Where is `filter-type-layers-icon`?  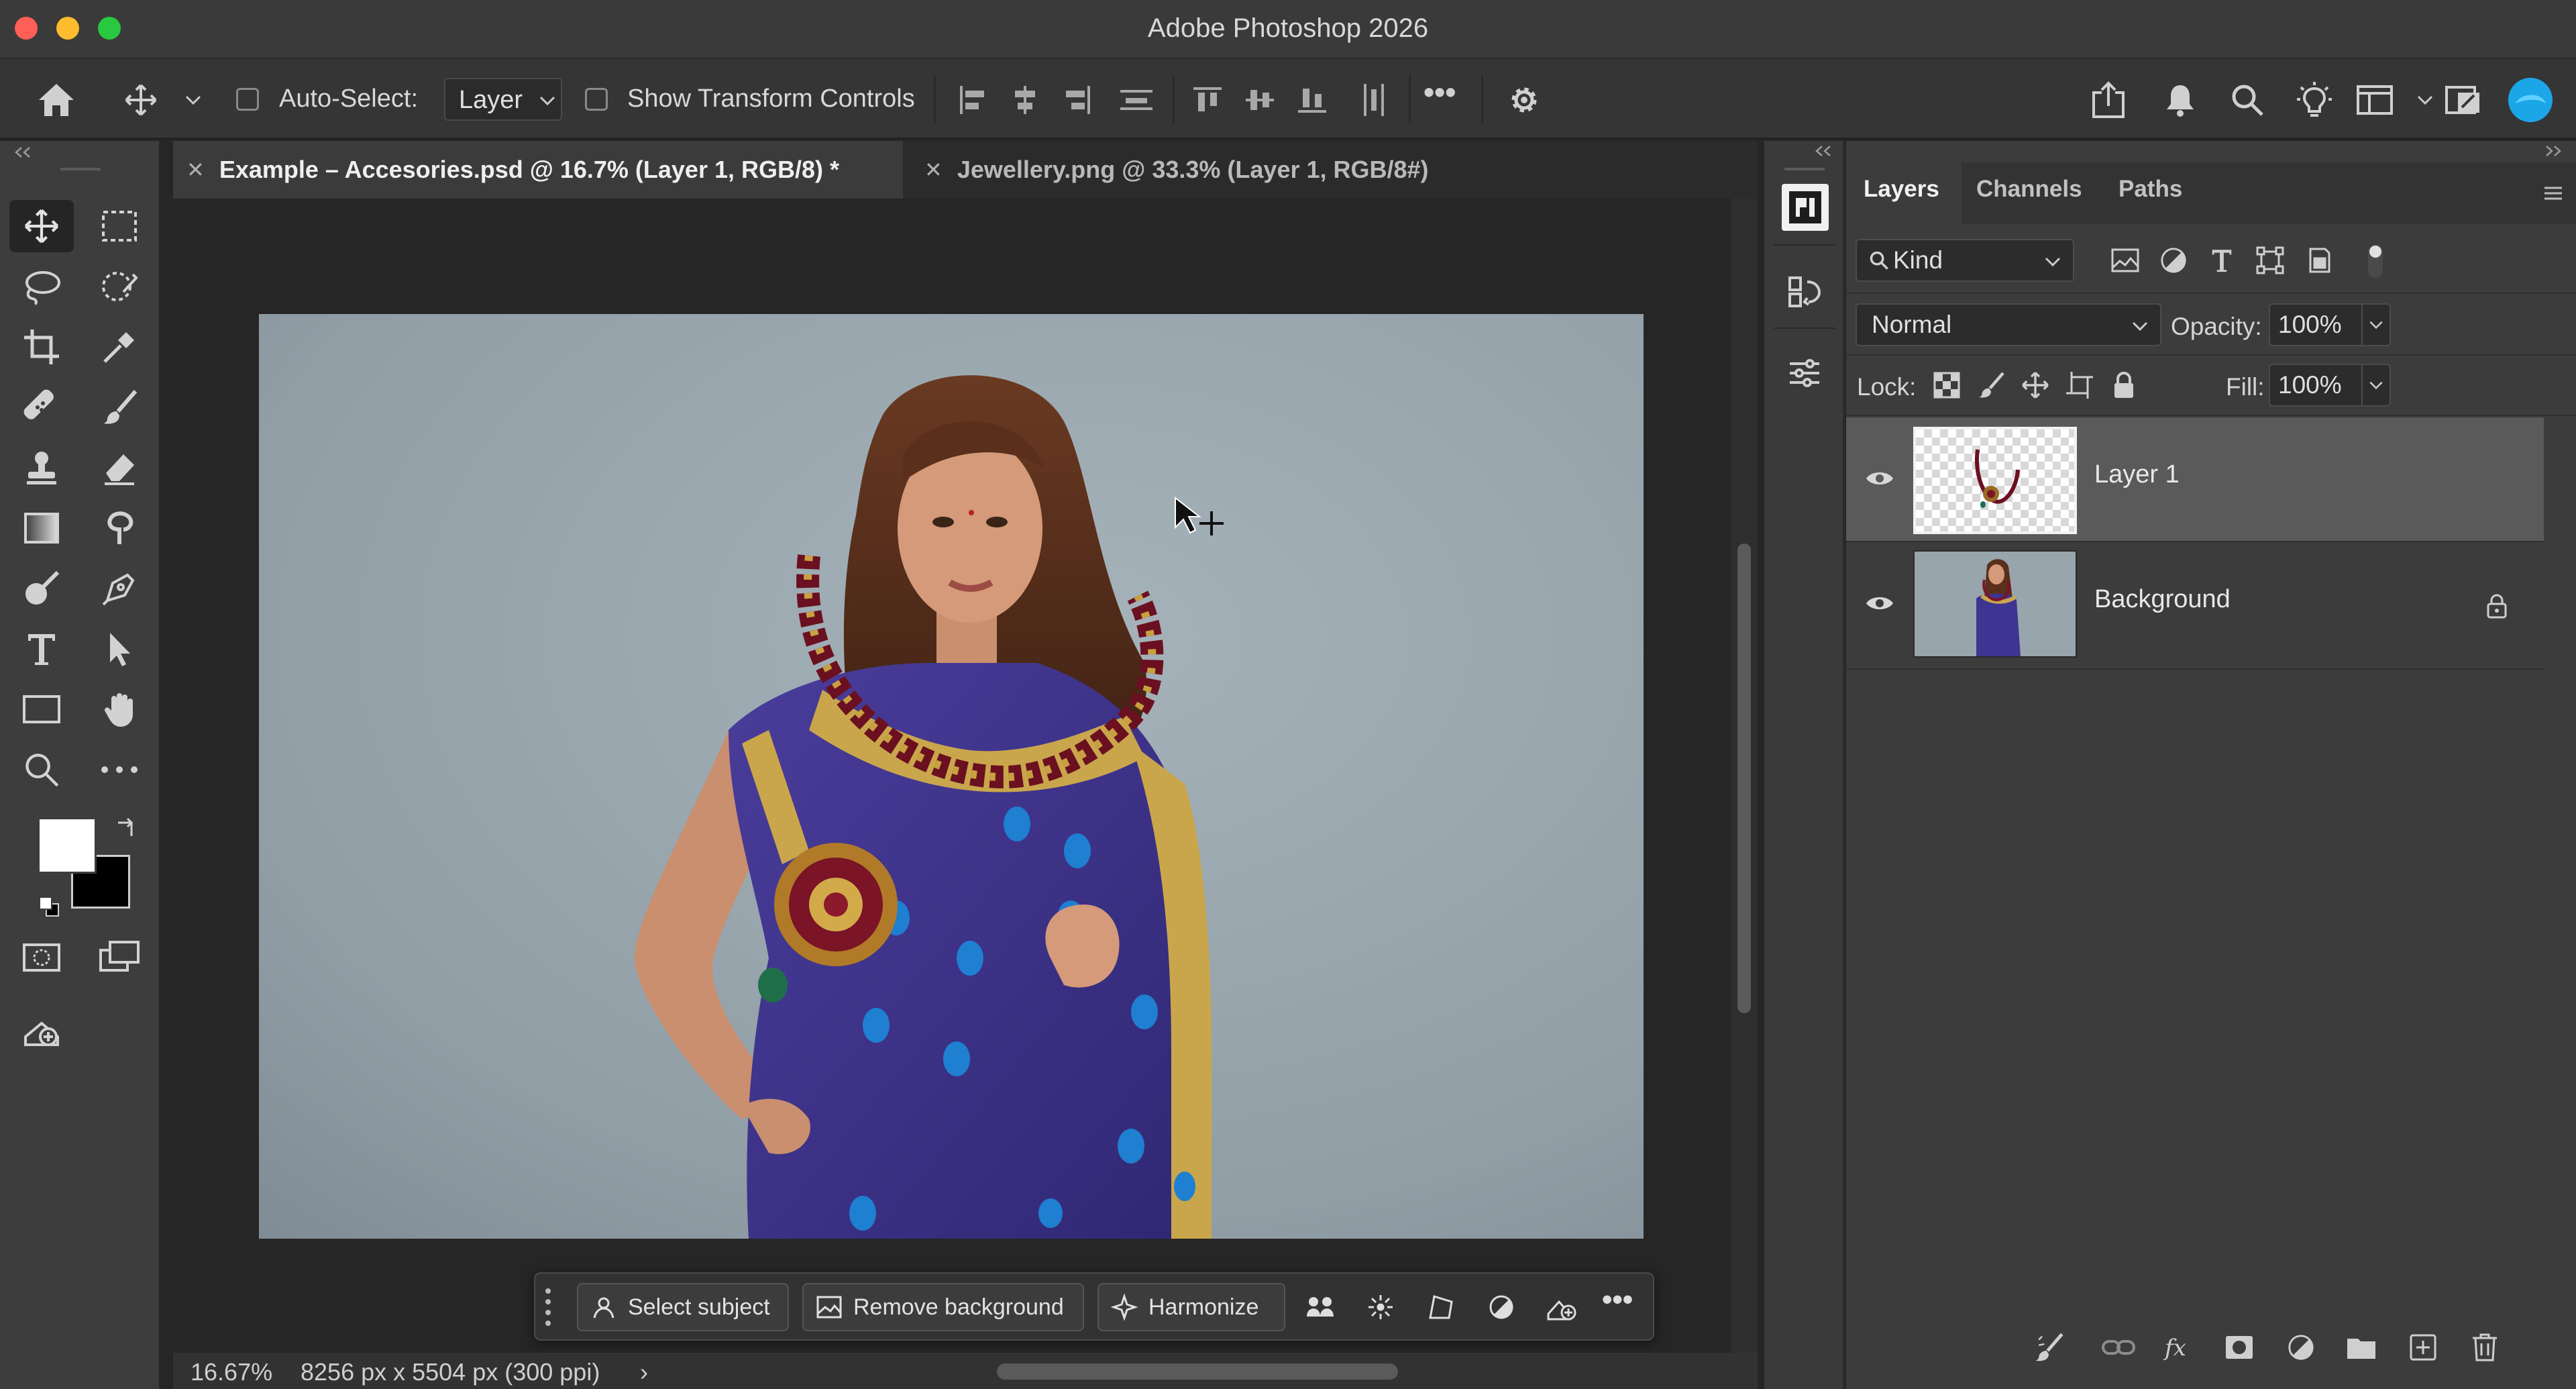 filter-type-layers-icon is located at coordinates (2222, 260).